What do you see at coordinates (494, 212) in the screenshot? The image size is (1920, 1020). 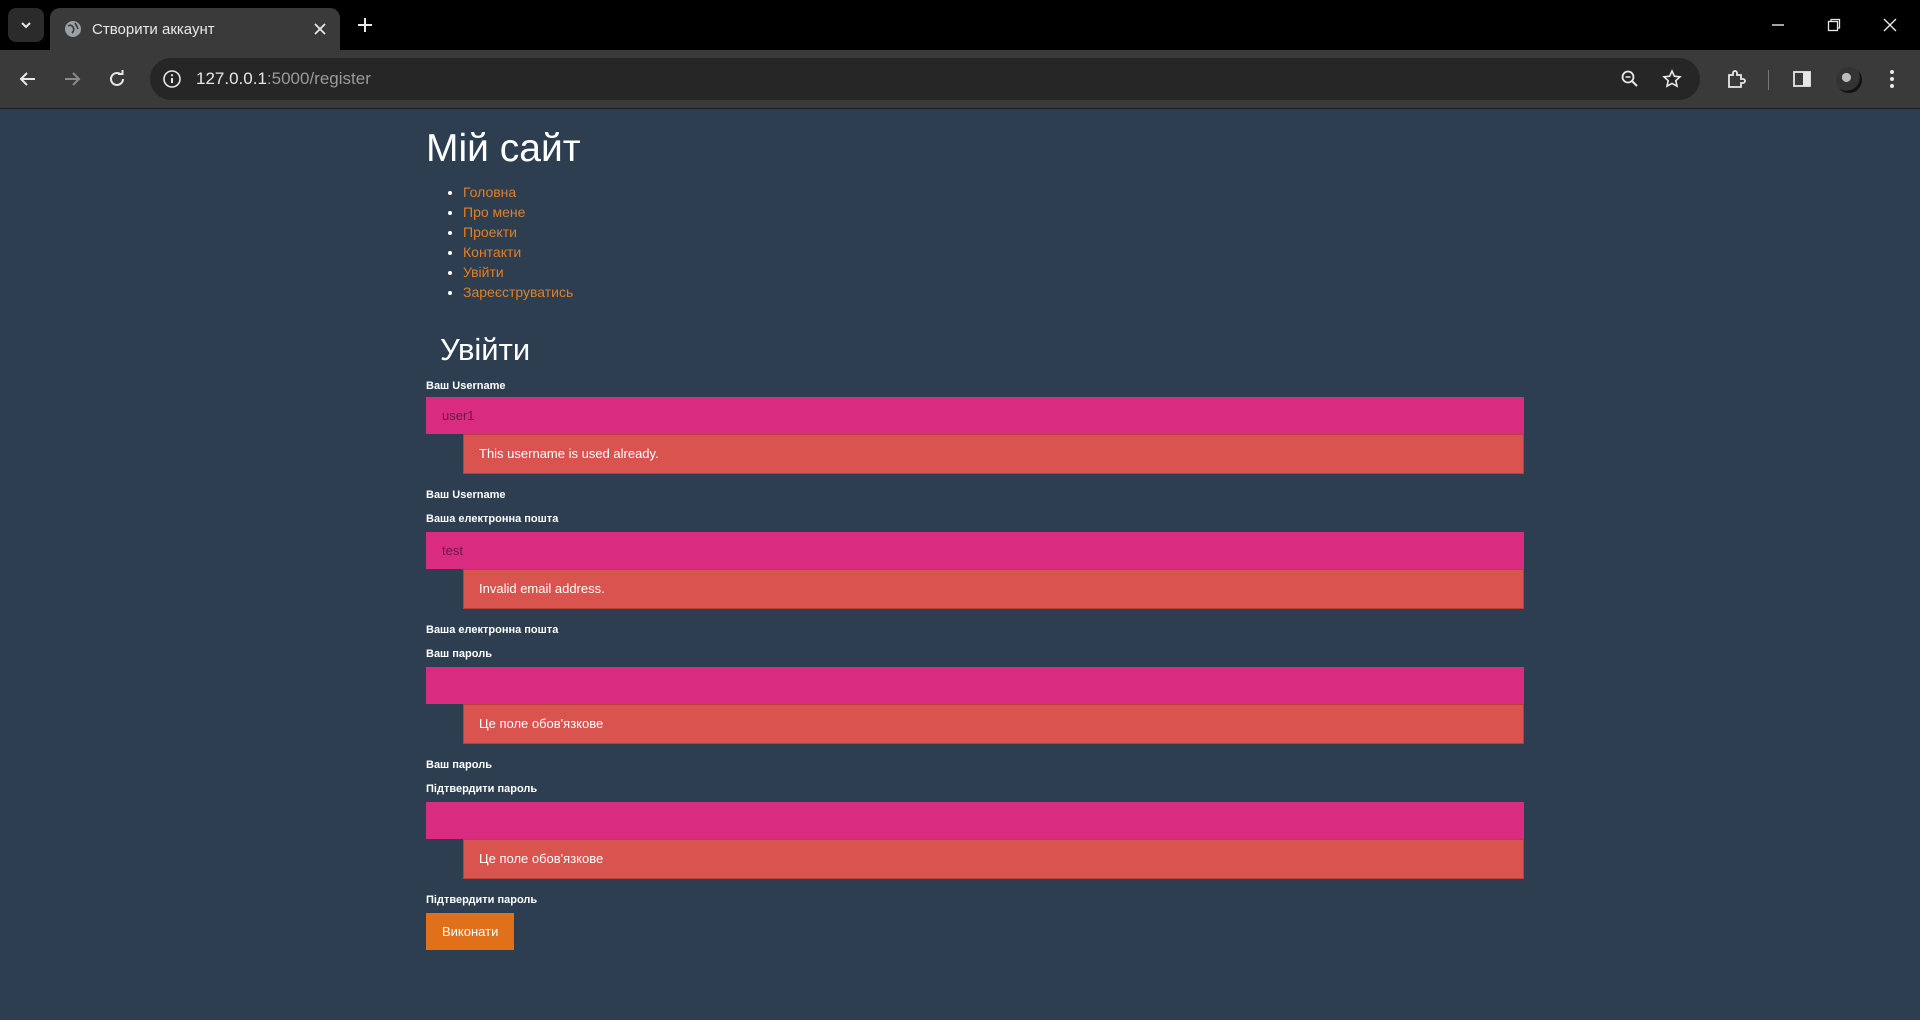 I see `nav-link-about: Про мене` at bounding box center [494, 212].